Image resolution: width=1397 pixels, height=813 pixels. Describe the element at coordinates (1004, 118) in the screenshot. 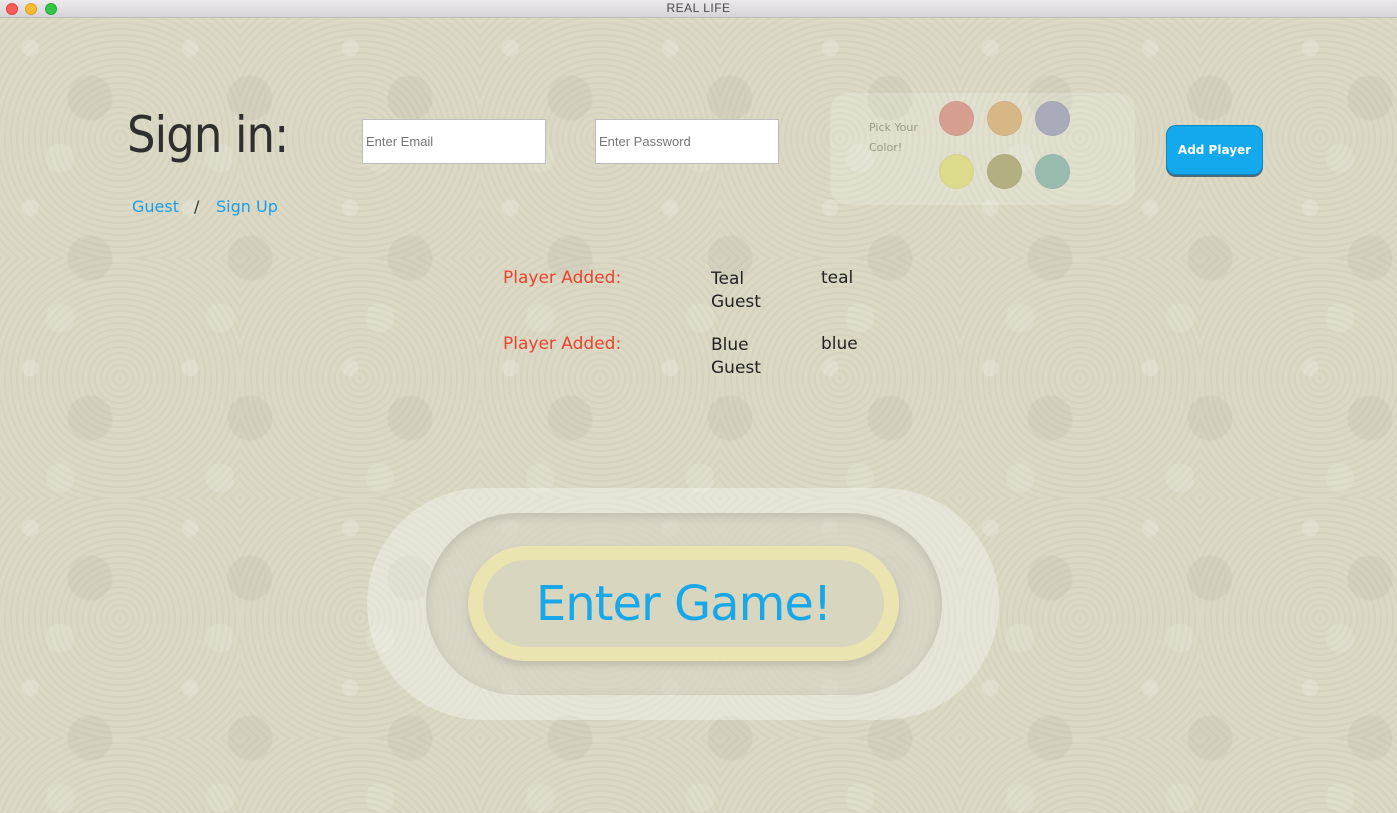

I see `color-swatch-orange` at that location.